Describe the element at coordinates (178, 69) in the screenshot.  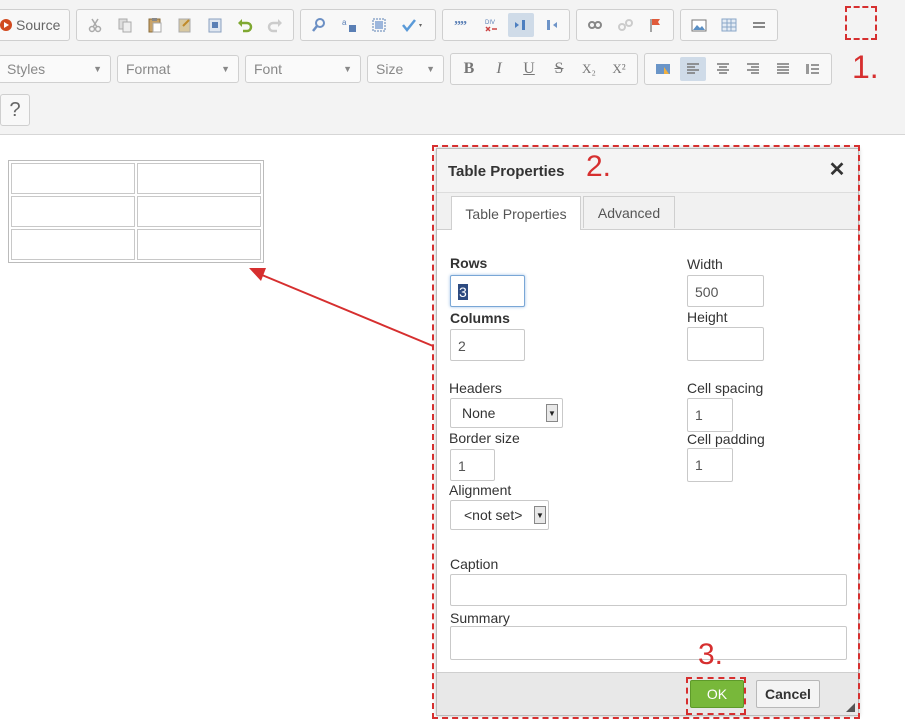
I see `format-combo: Format ▼` at that location.